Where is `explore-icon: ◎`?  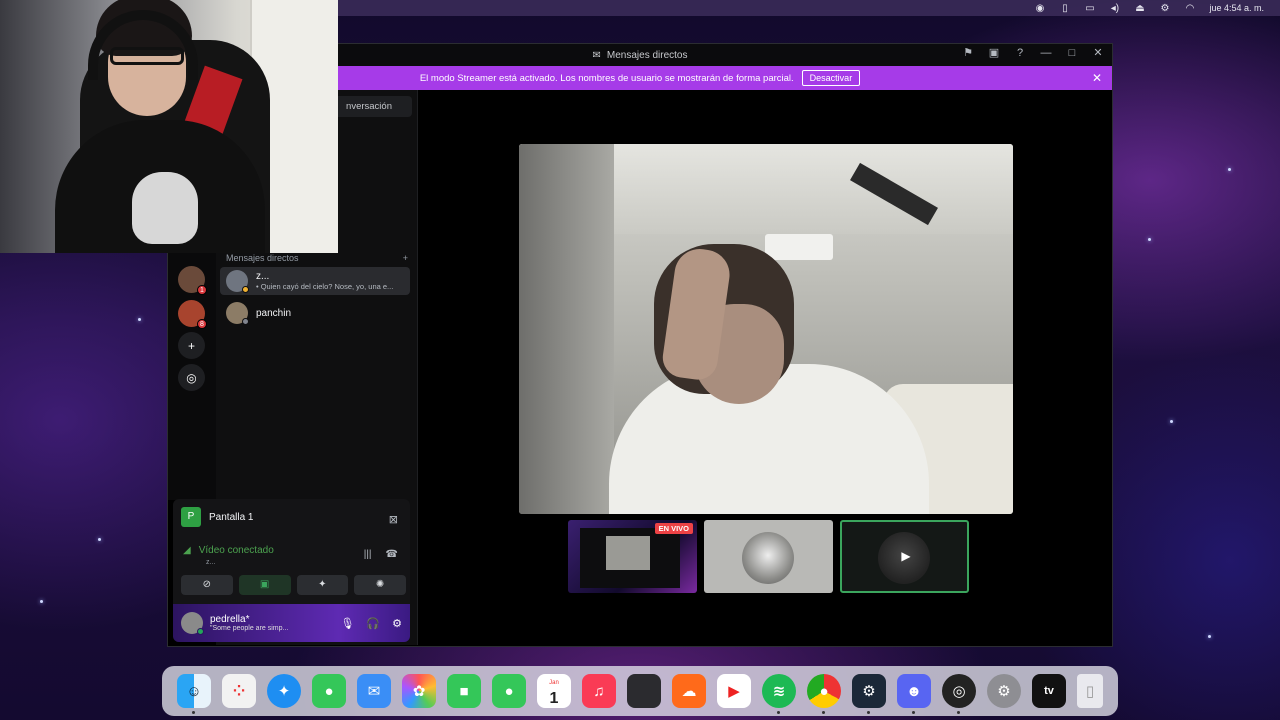 explore-icon: ◎ is located at coordinates (191, 377).